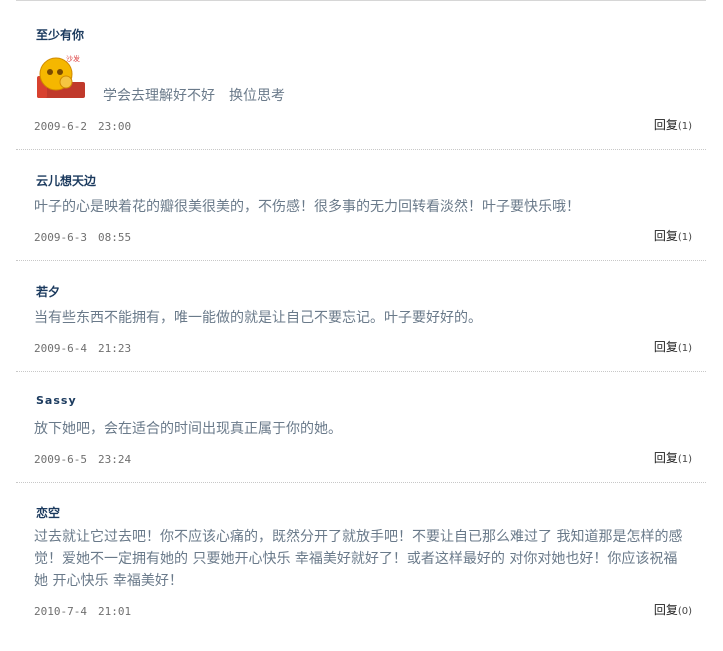  Describe the element at coordinates (73, 58) in the screenshot. I see `svg-text: 沙发` at that location.